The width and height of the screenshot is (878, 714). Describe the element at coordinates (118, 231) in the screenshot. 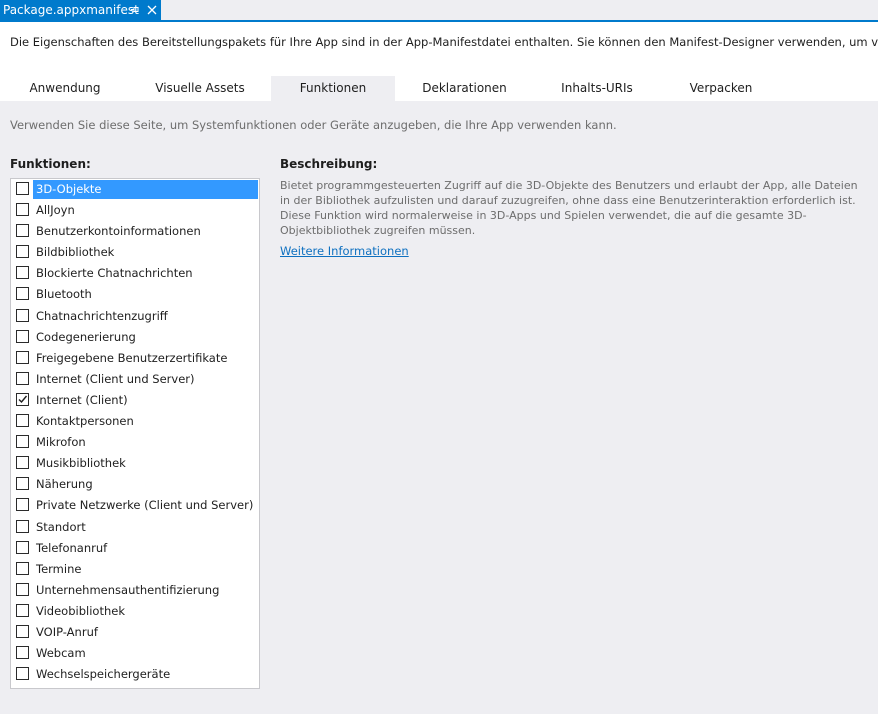

I see `capability-label: Benutzerkontoinformationen` at that location.